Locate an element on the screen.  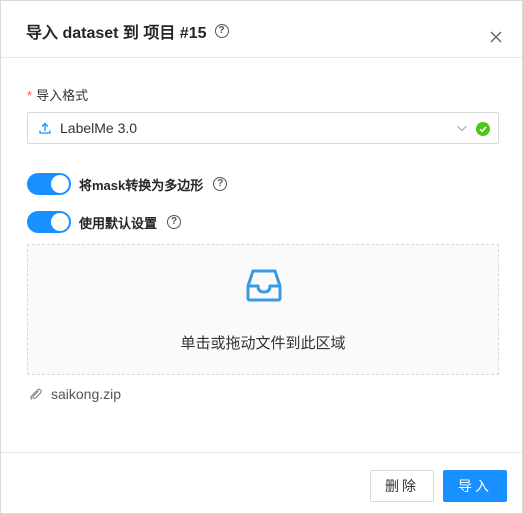
dialog-title-text: 导入 dataset 到 项目 #15 is located at coordinates (116, 33).